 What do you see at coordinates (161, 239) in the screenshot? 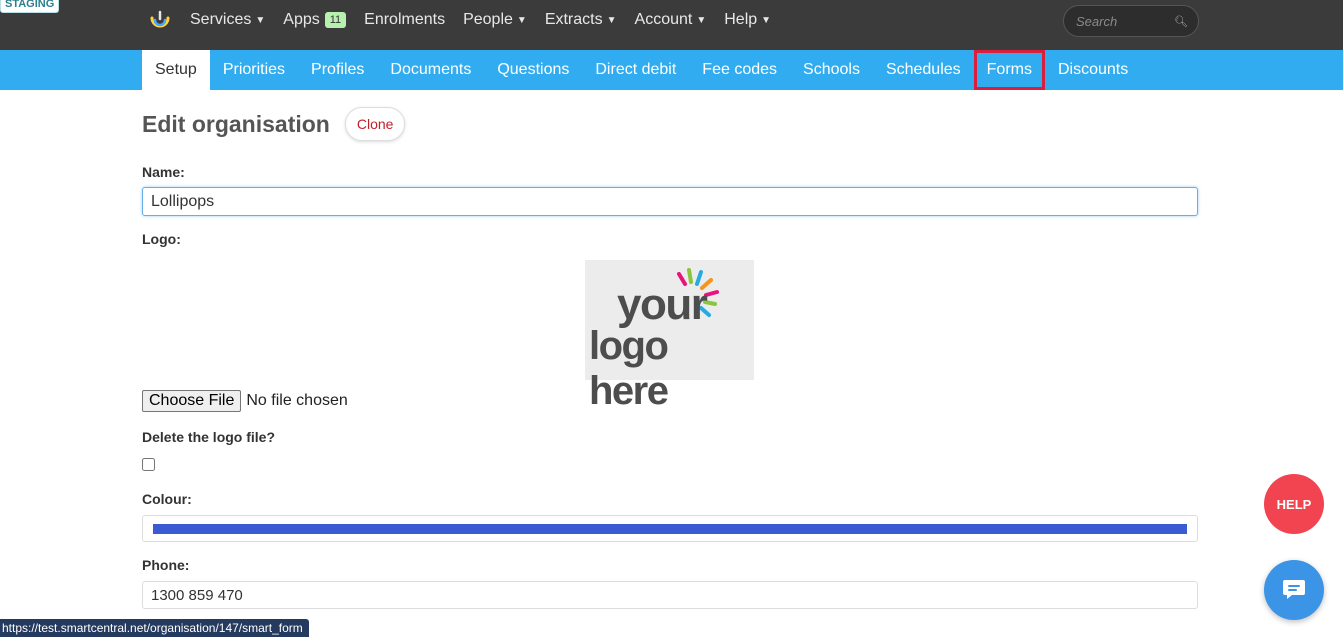
I see `logo-label: Logo:` at bounding box center [161, 239].